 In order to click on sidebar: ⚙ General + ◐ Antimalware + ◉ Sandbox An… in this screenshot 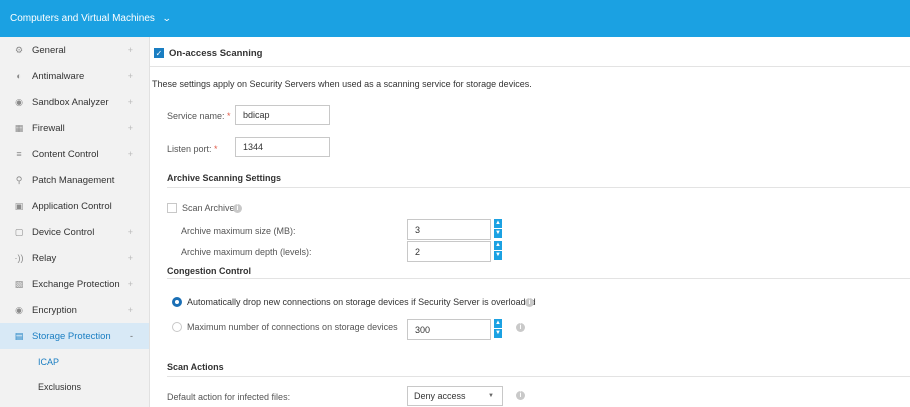, I will do `click(75, 222)`.